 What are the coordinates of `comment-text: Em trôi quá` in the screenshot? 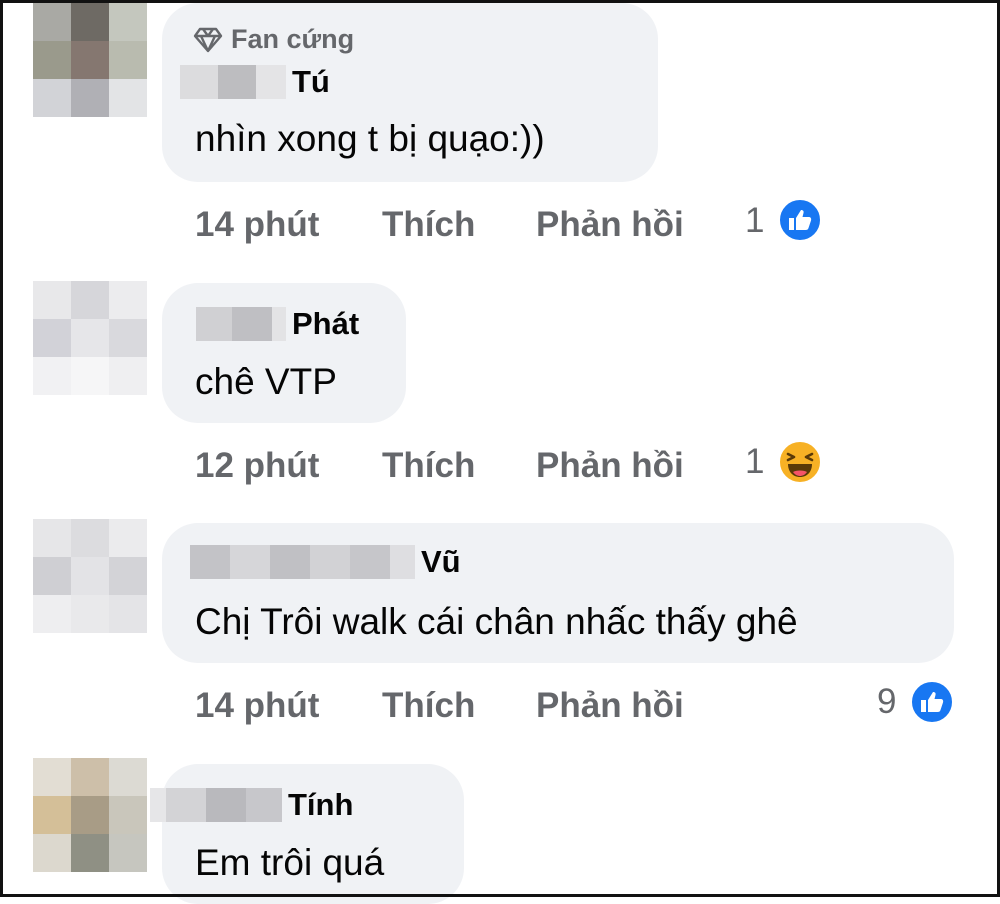 It's located at (290, 862).